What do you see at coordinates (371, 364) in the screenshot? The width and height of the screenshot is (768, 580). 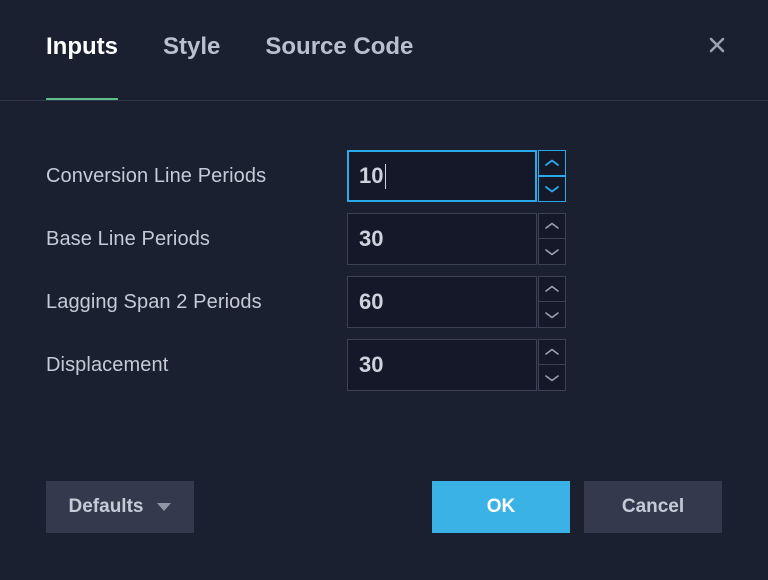 I see `input-displacement-value: 30` at bounding box center [371, 364].